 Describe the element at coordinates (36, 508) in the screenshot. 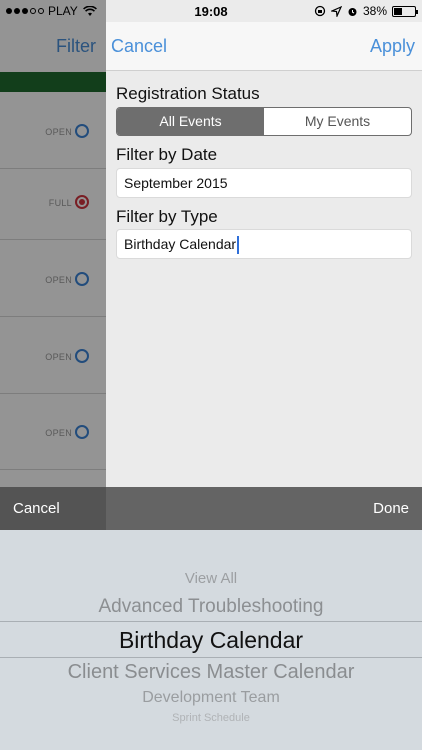

I see `picker-cancel-button: Cancel` at that location.